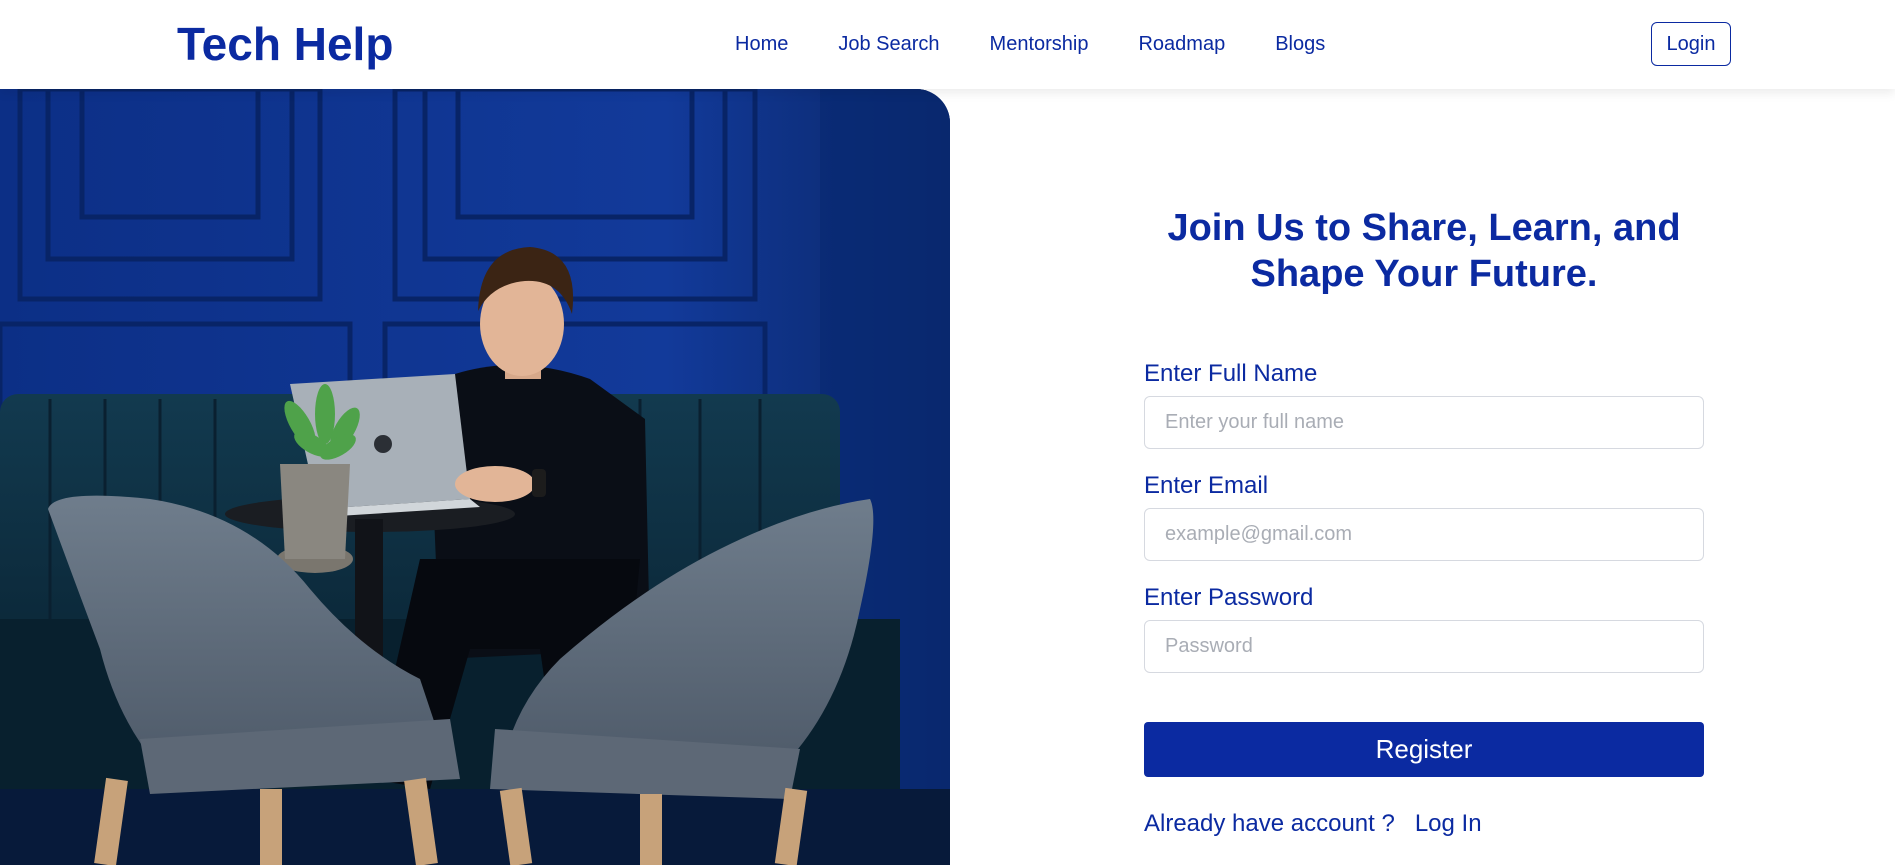 Image resolution: width=1895 pixels, height=865 pixels. What do you see at coordinates (761, 44) in the screenshot?
I see `nav-item-home: Home` at bounding box center [761, 44].